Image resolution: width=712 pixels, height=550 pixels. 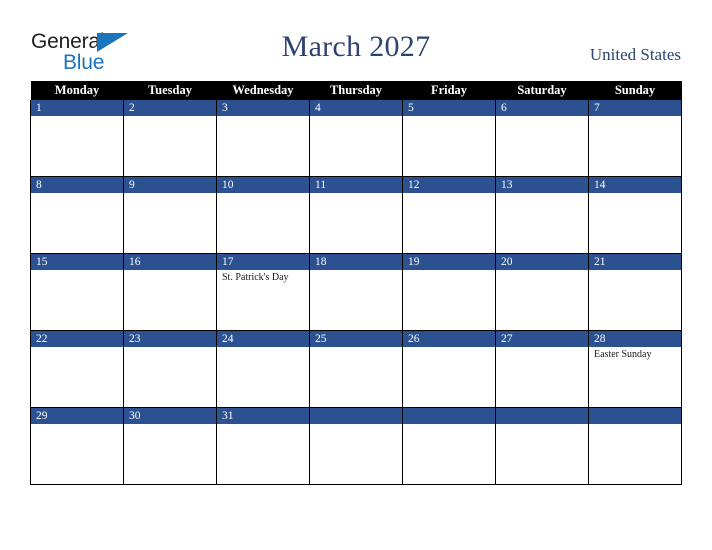 I want to click on calendar-day-cell: 7, so click(x=635, y=138).